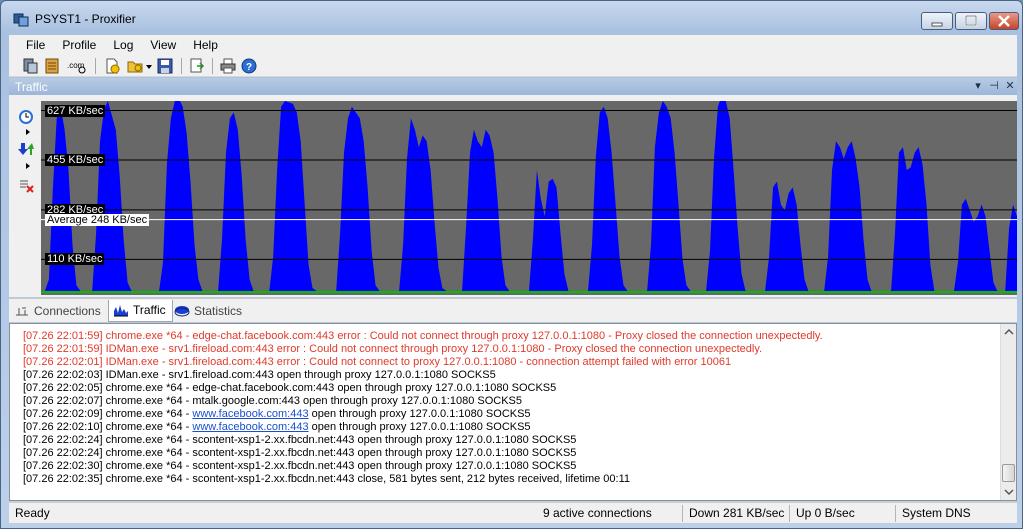 This screenshot has height=529, width=1023. I want to click on bottom-tabs: Connections Traffic Statistics, so click(513, 310).